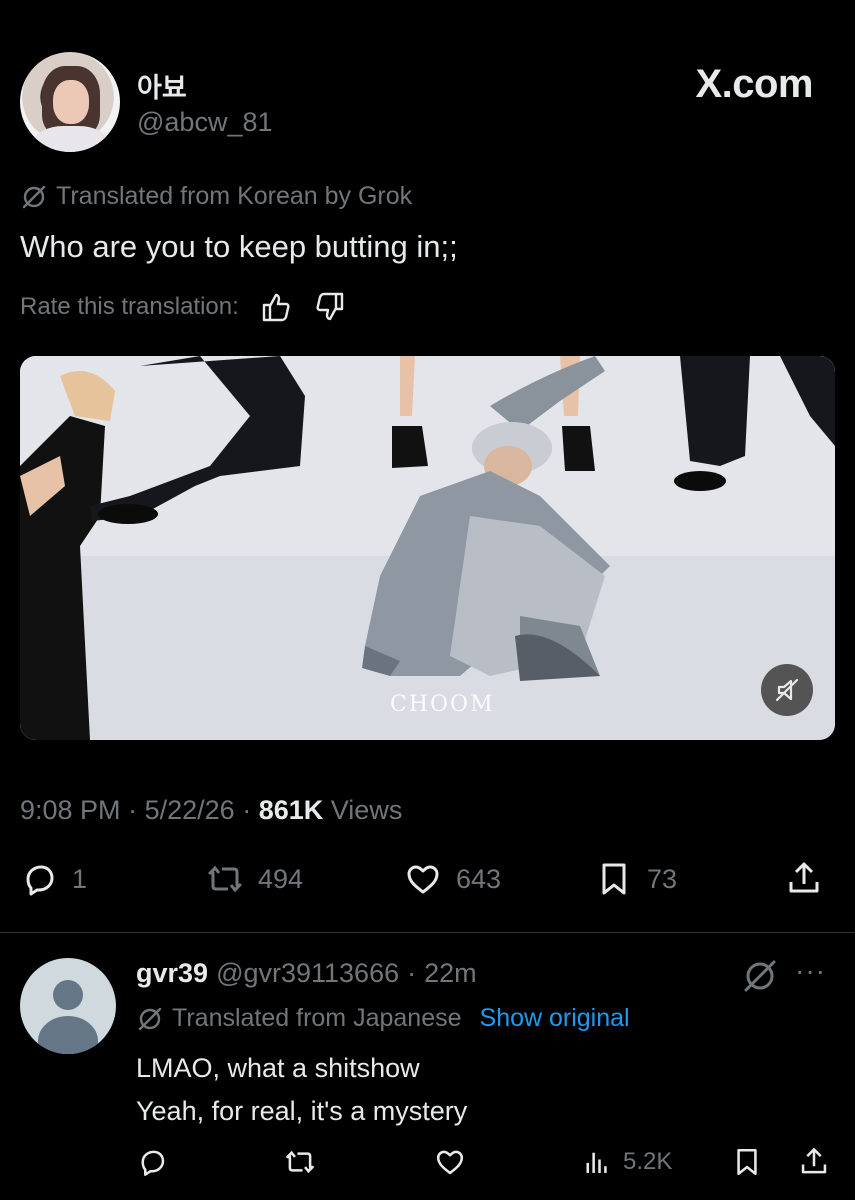  Describe the element at coordinates (291, 810) in the screenshot. I see `views-count: 861K` at that location.